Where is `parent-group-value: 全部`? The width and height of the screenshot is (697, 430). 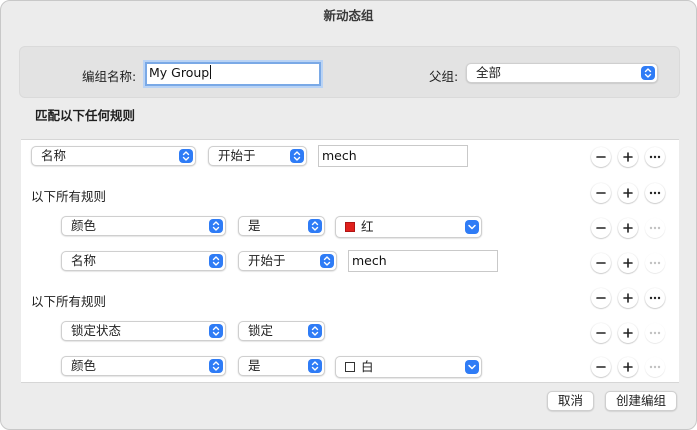 parent-group-value: 全部 is located at coordinates (489, 72).